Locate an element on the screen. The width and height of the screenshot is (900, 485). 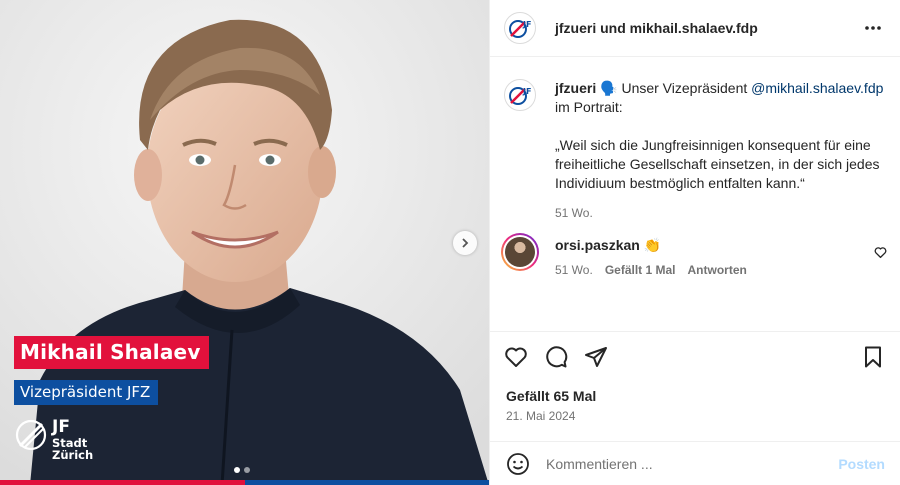
smiley-icon is located at coordinates (518, 463).